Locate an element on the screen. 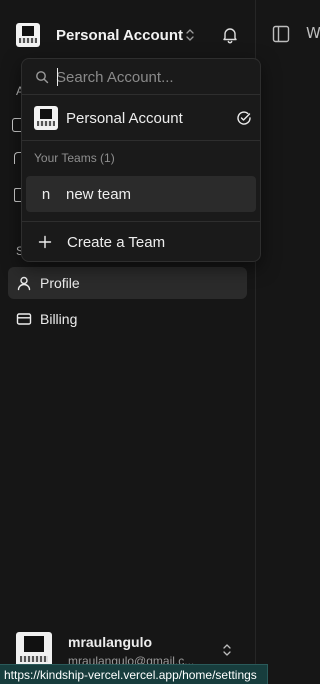  create-team-button: Create a Team is located at coordinates (141, 242).